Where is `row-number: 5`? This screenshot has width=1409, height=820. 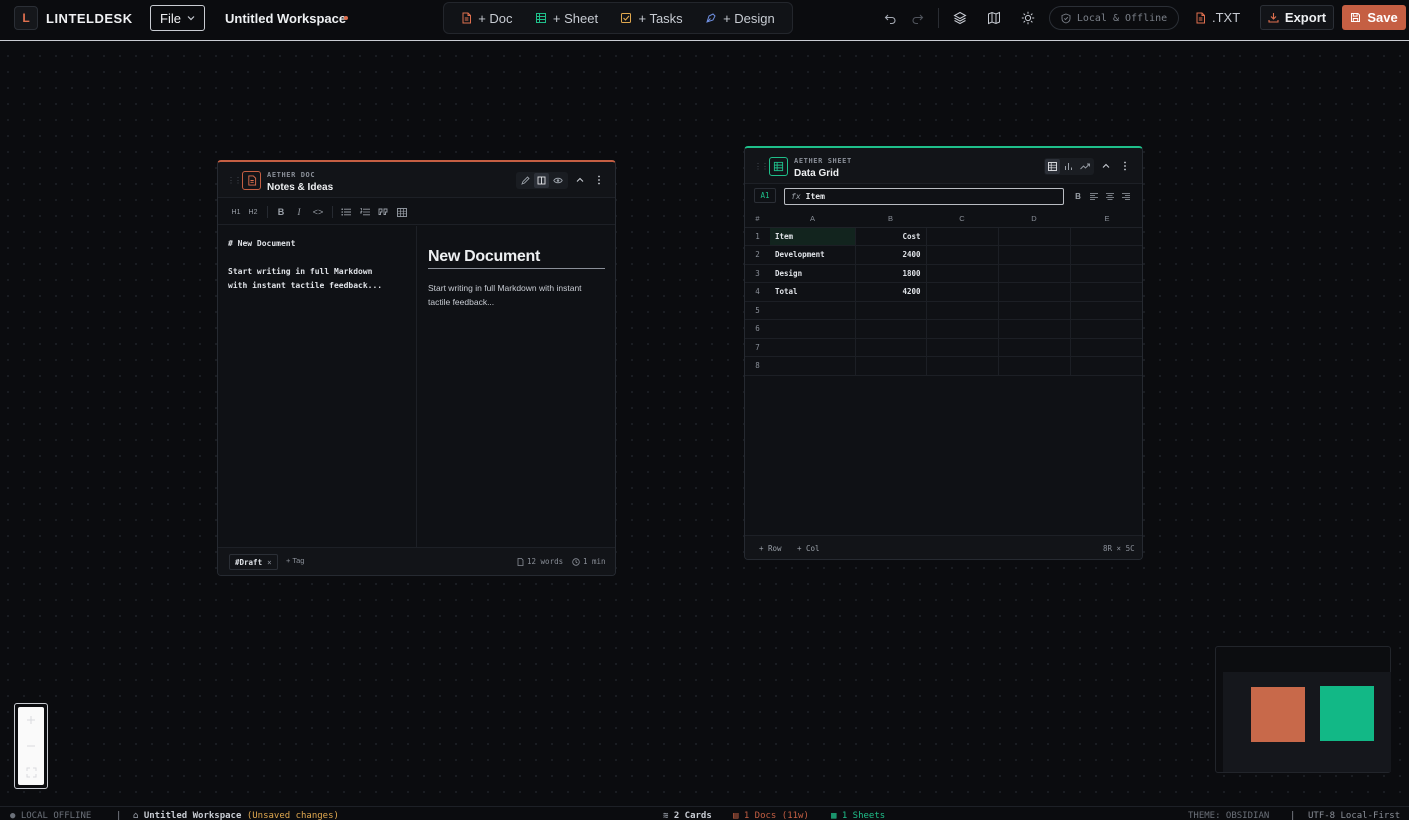 row-number: 5 is located at coordinates (757, 310).